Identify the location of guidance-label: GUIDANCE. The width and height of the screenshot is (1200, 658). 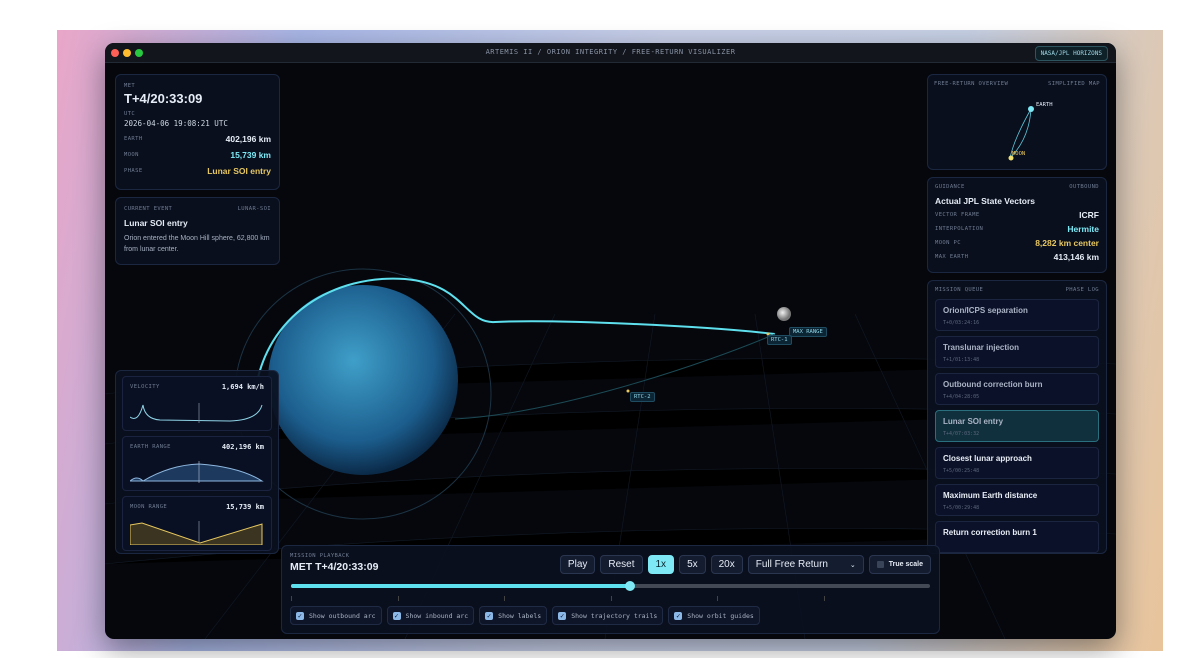
(950, 187).